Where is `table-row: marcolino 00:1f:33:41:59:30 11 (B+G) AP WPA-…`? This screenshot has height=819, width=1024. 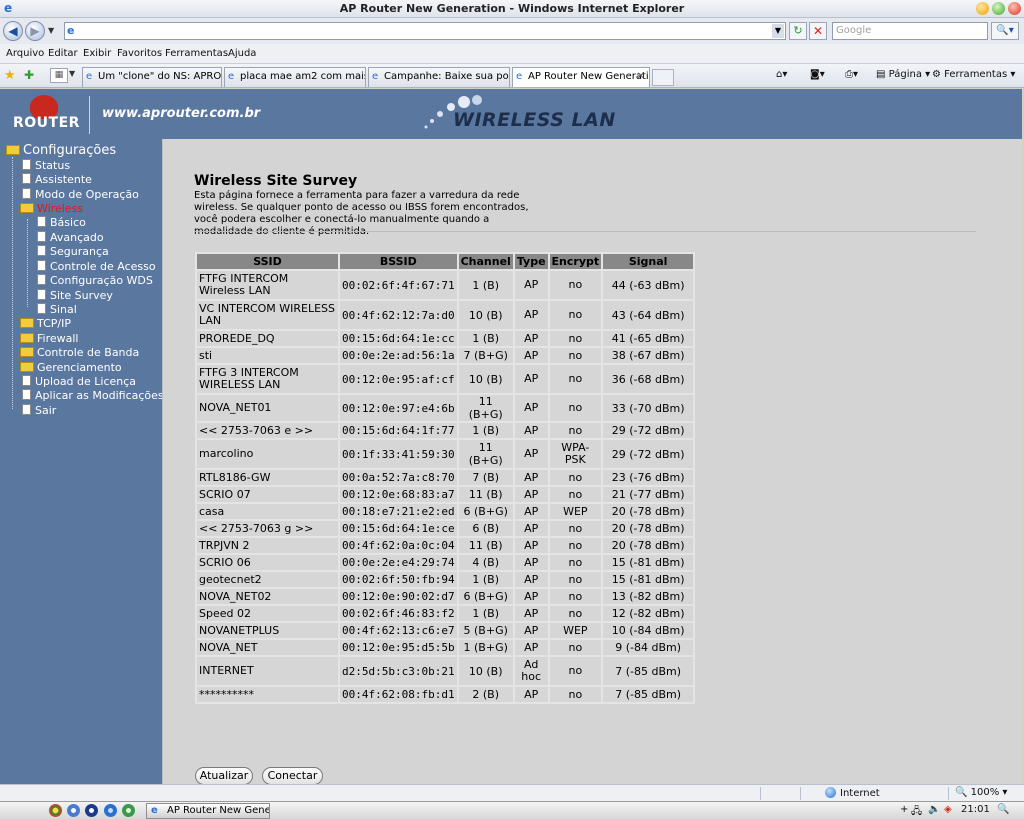
table-row: marcolino 00:1f:33:41:59:30 11 (B+G) AP WPA-… is located at coordinates (445, 454).